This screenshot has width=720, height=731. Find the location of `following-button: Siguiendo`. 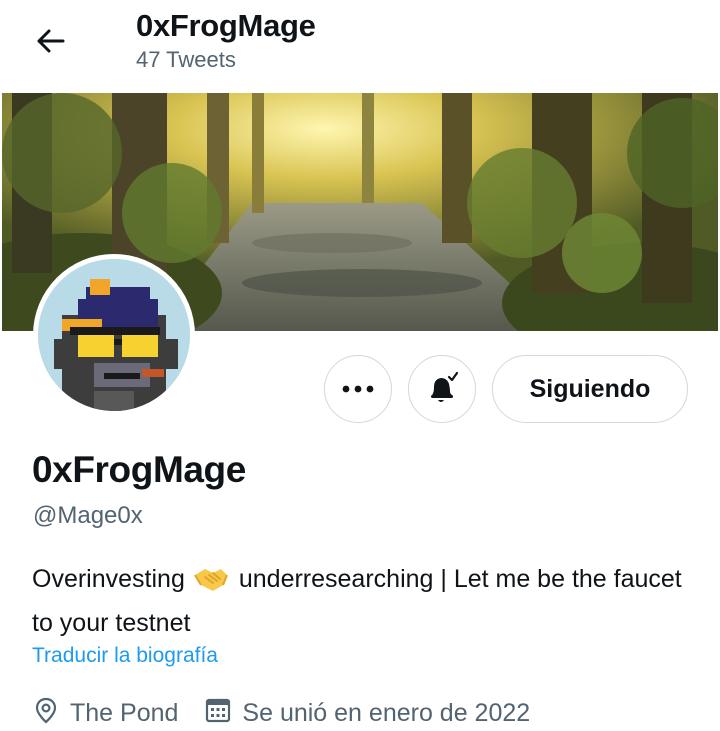

following-button: Siguiendo is located at coordinates (590, 389).